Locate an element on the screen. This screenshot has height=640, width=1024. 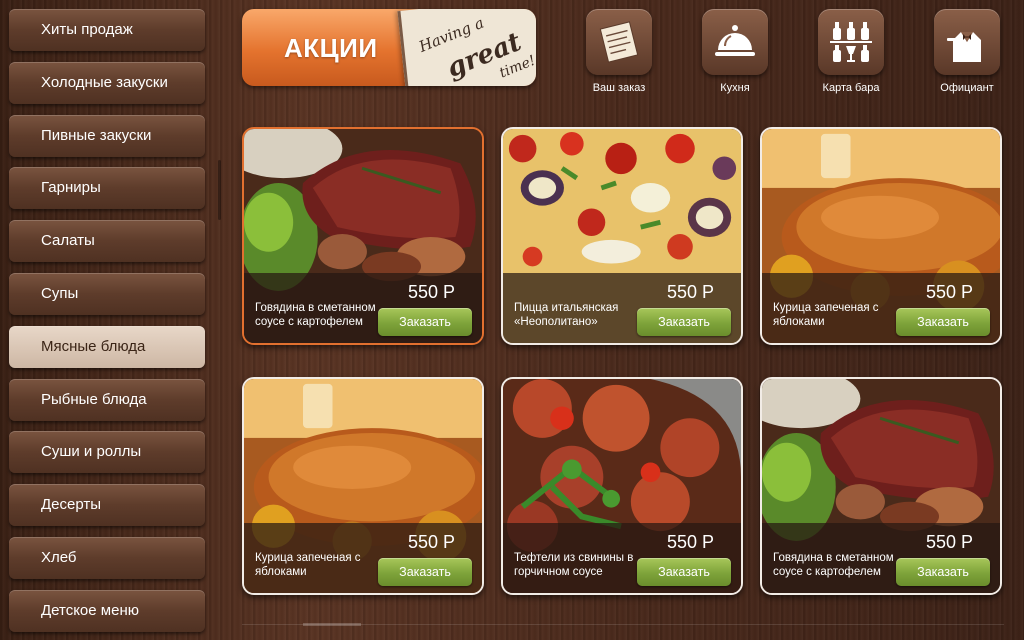
sidebar-item-meat-dishes: Мясные блюда is located at coordinates (107, 347).